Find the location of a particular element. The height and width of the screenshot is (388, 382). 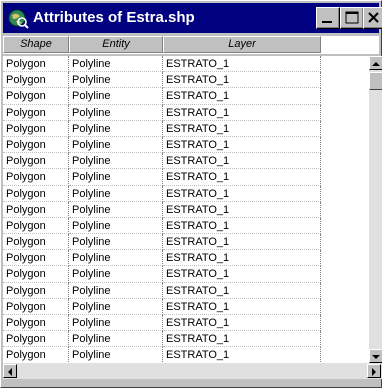

globe-icon is located at coordinates (18, 18).